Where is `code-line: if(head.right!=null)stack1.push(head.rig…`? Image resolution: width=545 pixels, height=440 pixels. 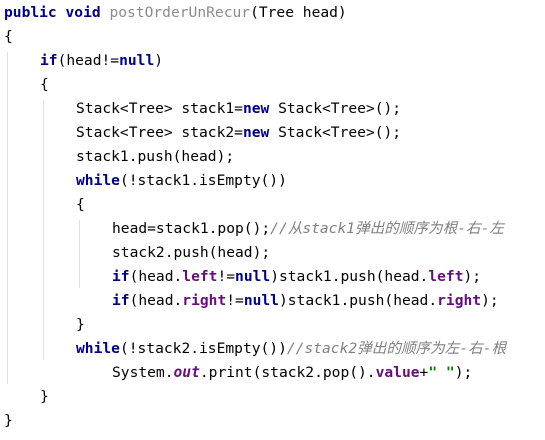
code-line: if(head.right!=null)stack1.push(head.rig… is located at coordinates (305, 302).